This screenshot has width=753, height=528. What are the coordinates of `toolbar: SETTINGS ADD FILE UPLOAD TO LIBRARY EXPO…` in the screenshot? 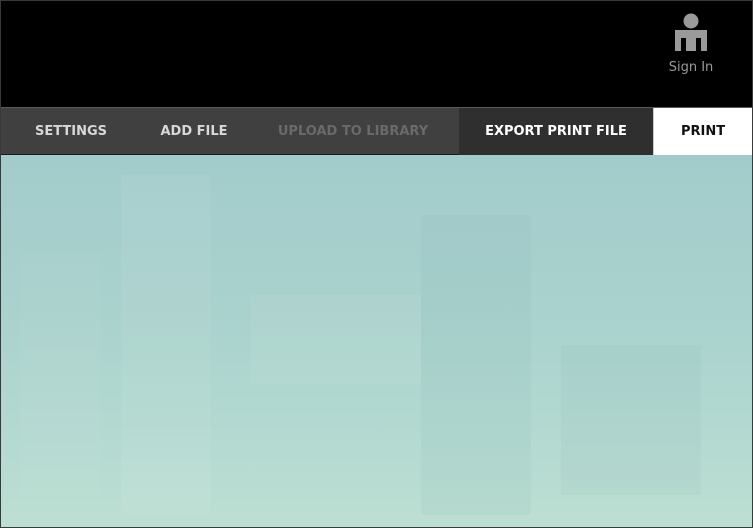 It's located at (376, 131).